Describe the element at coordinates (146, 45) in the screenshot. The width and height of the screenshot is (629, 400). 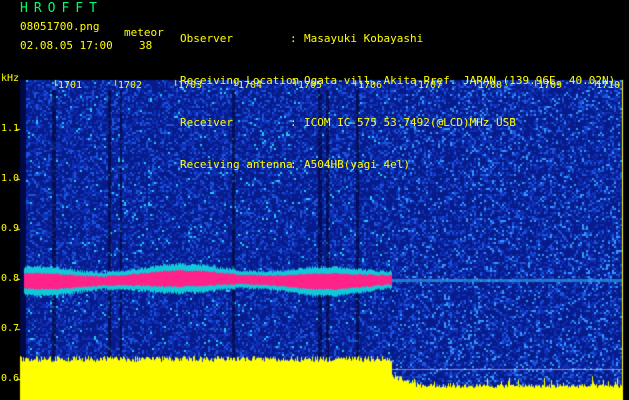
I see `meteor-count: 38` at that location.